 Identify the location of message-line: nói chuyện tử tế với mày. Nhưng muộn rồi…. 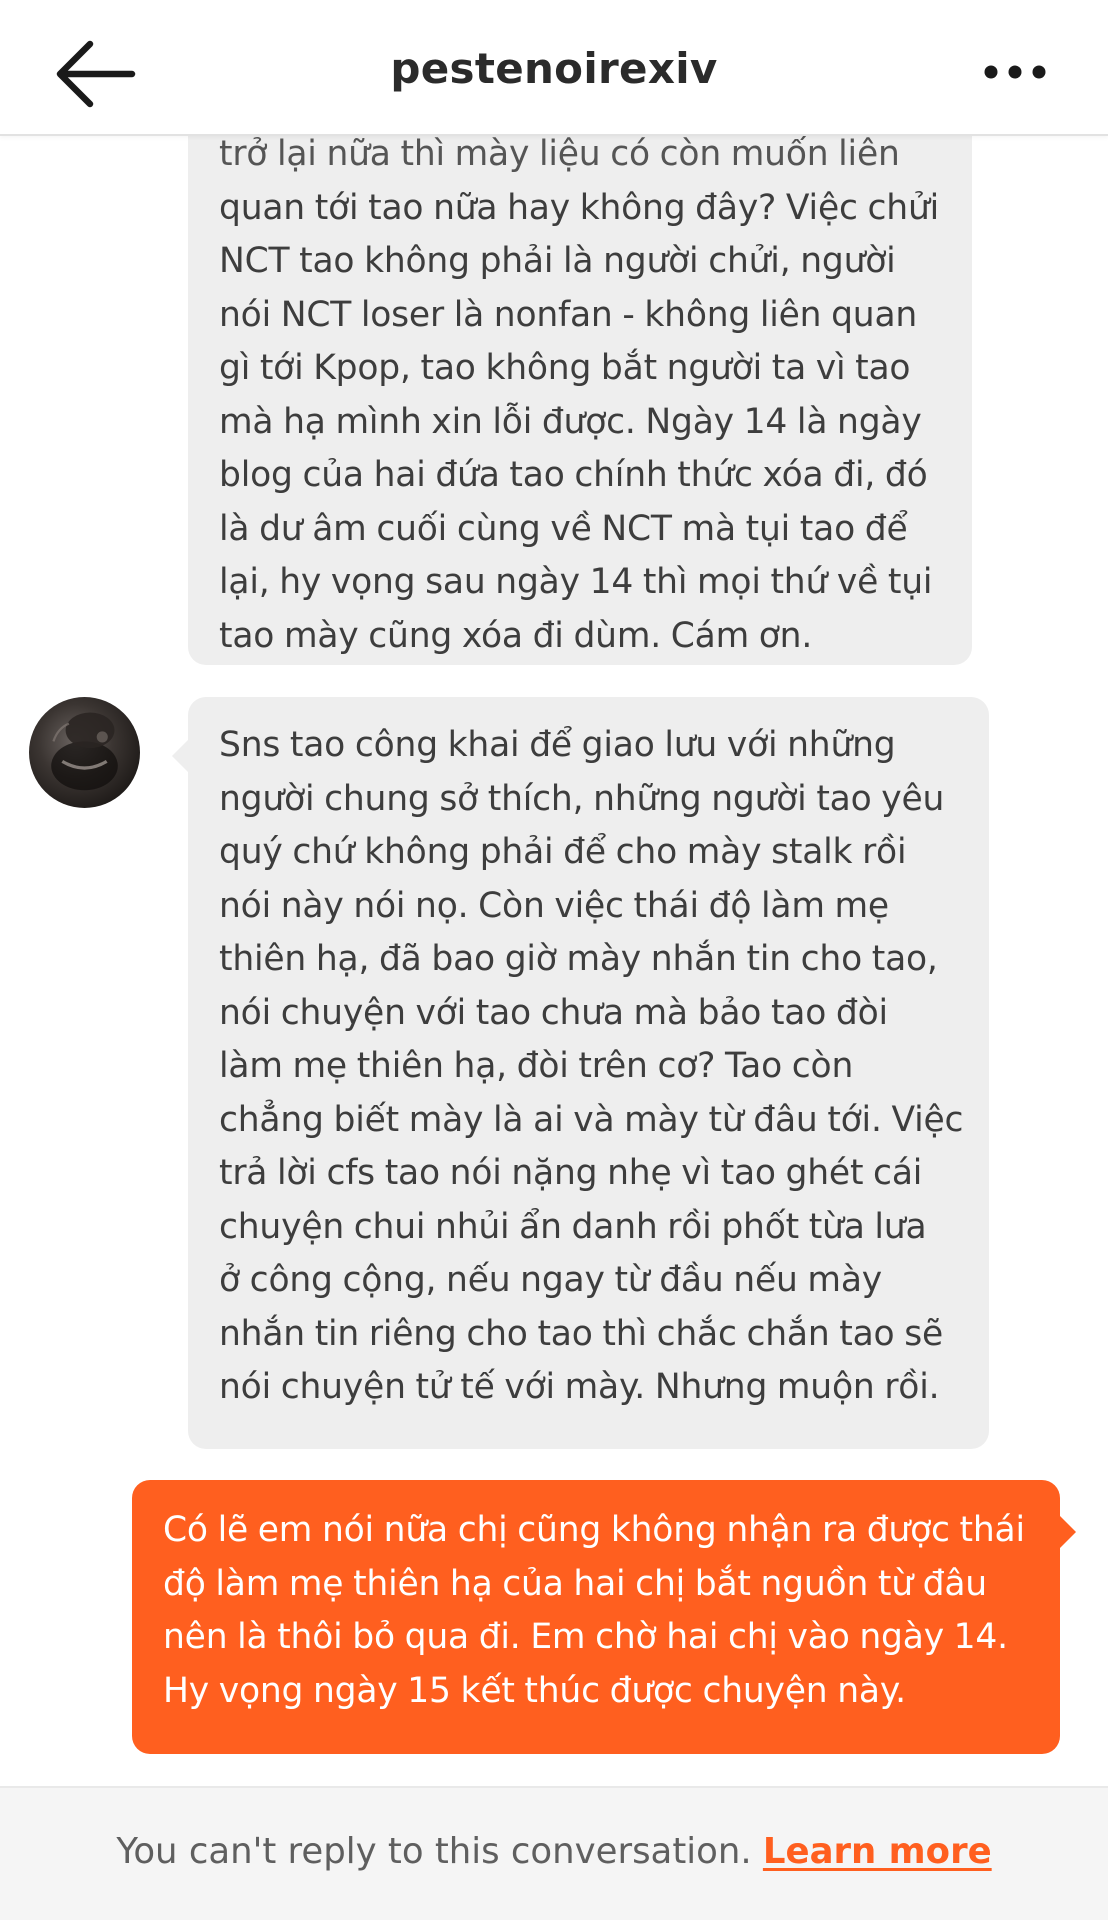
(579, 1387).